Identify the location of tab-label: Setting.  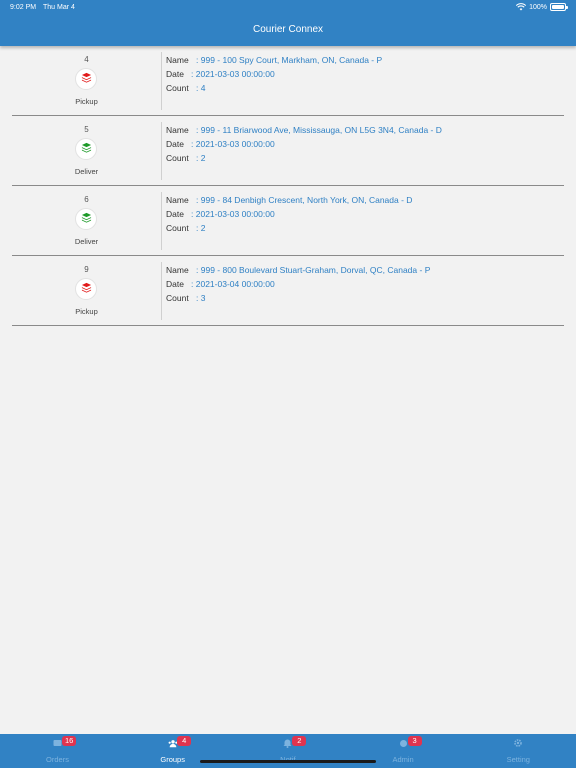
(518, 759).